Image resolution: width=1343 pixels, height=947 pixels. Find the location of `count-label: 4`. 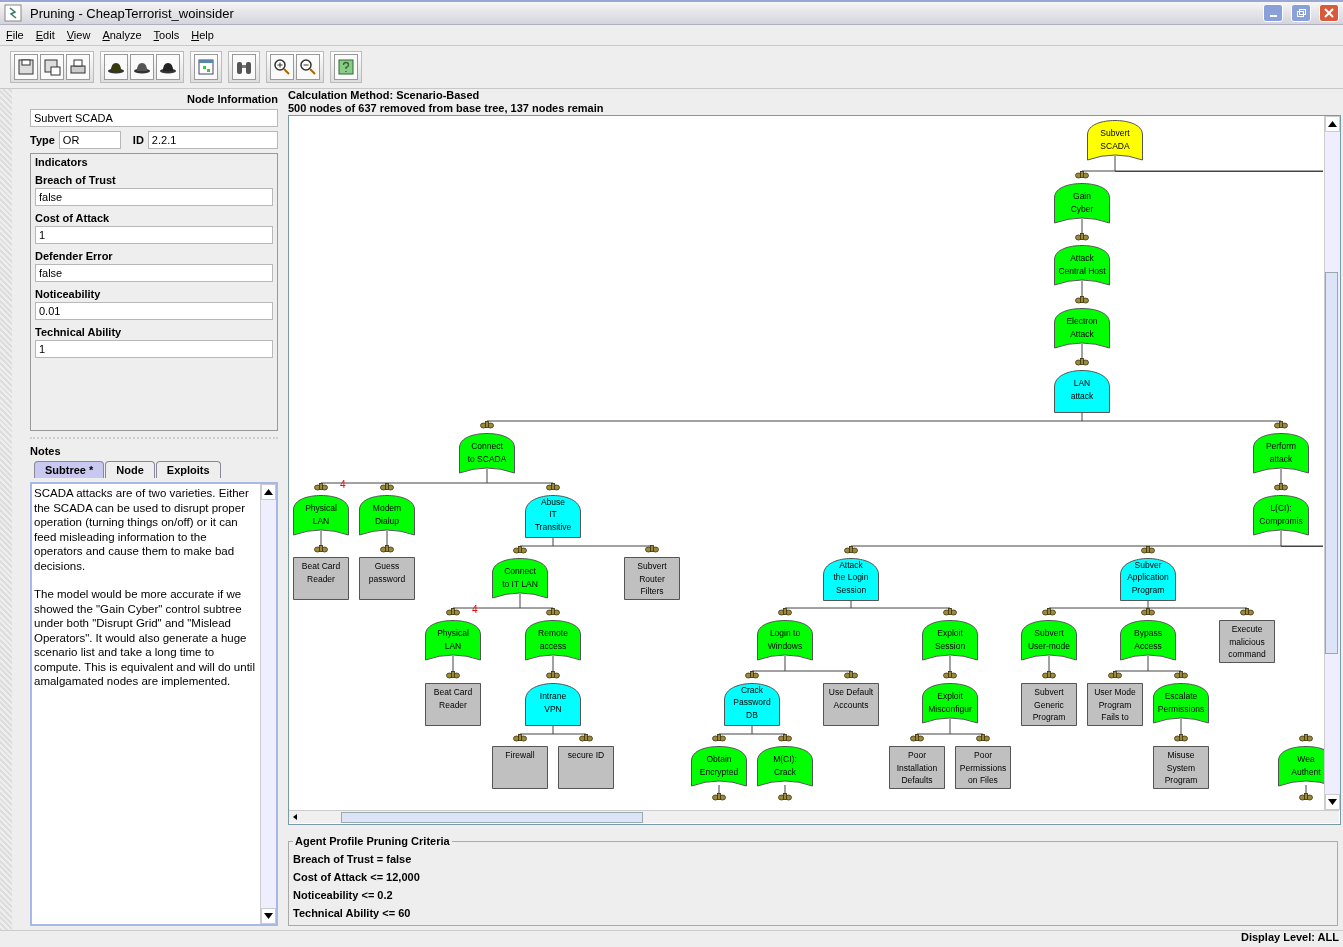

count-label: 4 is located at coordinates (343, 484).